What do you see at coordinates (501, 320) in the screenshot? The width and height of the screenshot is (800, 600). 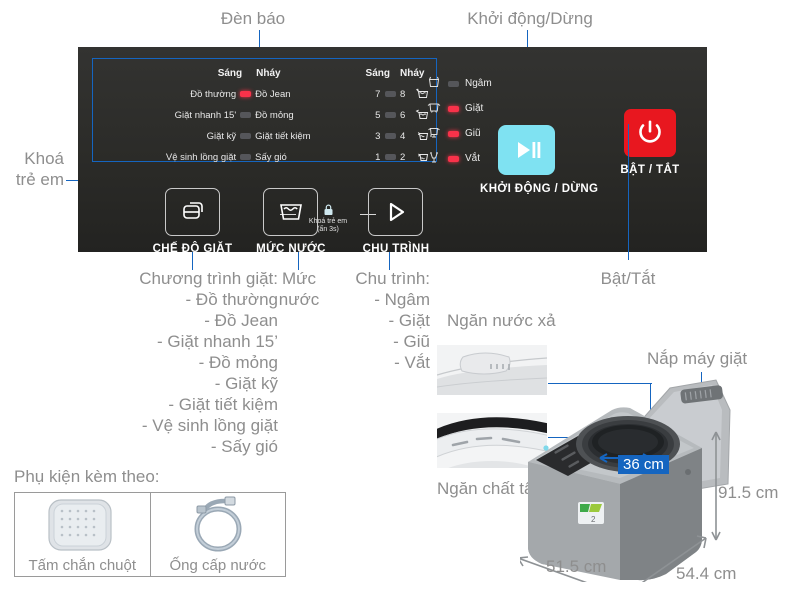 I see `annotation-ngan-nuoc-xa: Ngăn nước xả` at bounding box center [501, 320].